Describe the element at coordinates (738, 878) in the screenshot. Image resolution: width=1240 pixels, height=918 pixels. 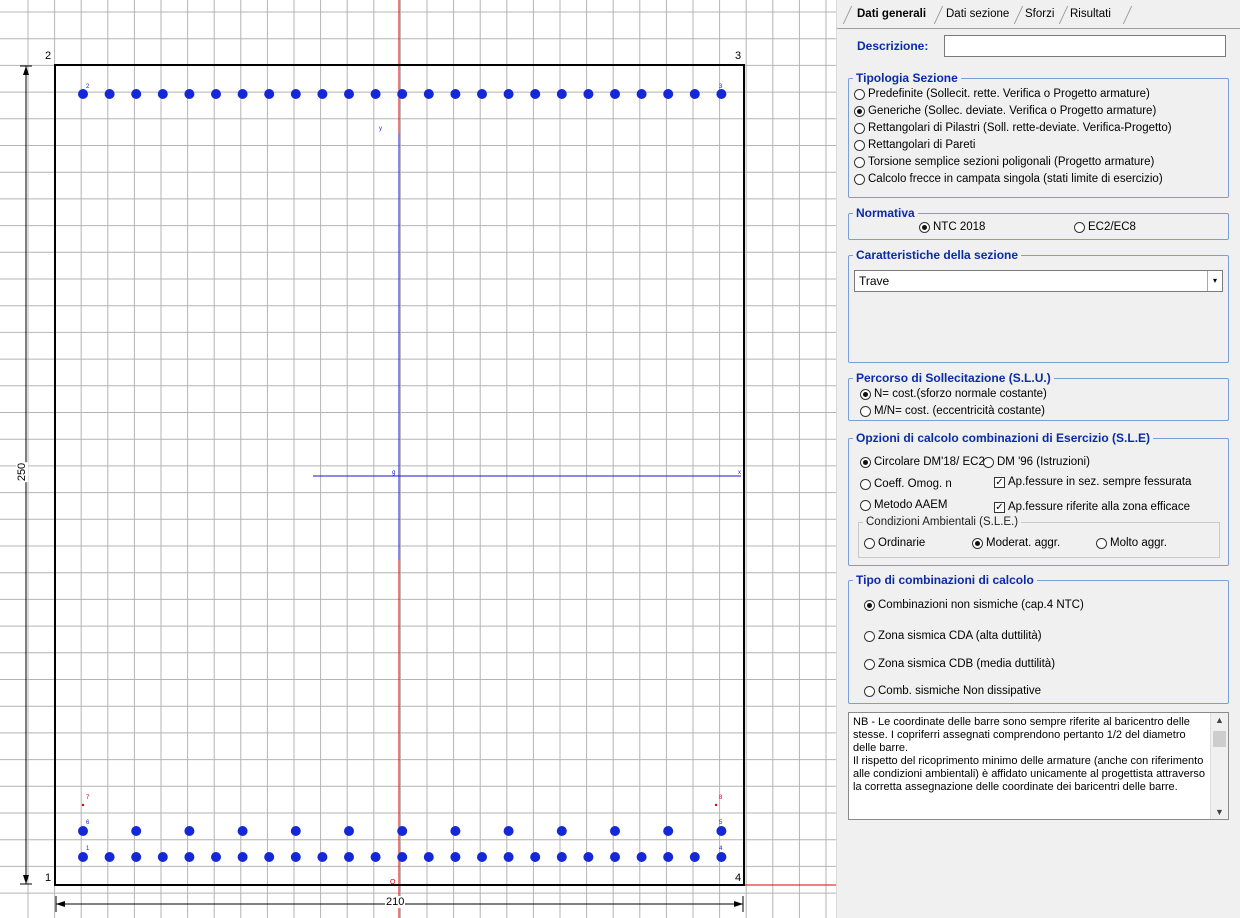
I see `corner-label-4: 4` at that location.